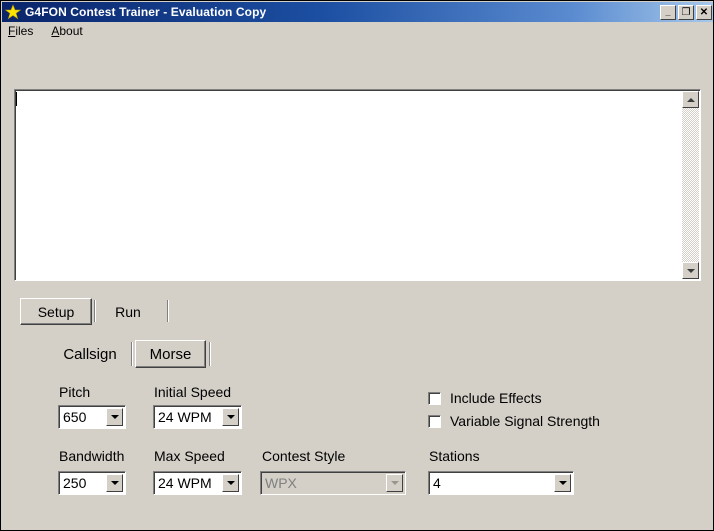 This screenshot has width=714, height=531. I want to click on scroll-up-arrow-icon, so click(690, 99).